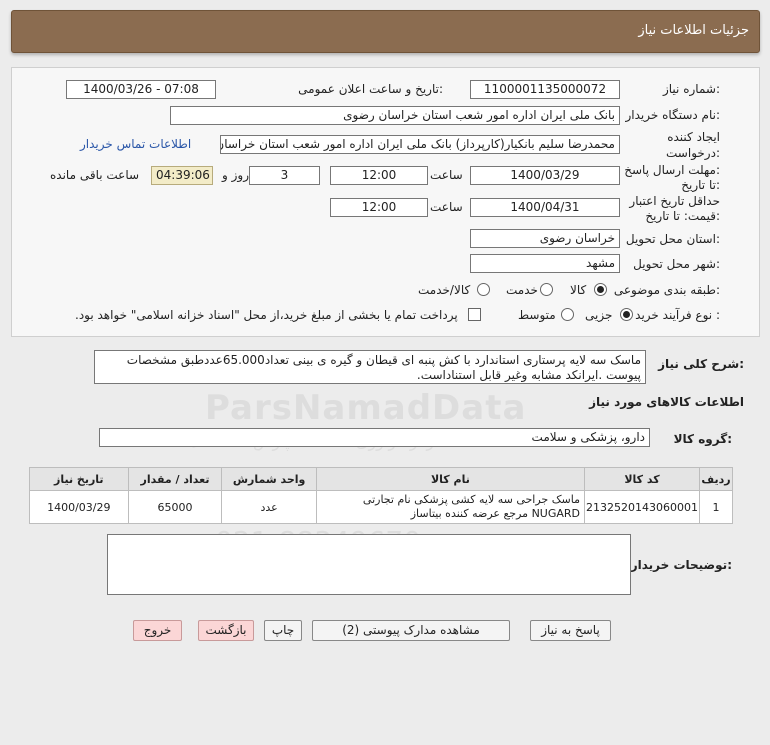  I want to click on category-radio-service, so click(546, 289).